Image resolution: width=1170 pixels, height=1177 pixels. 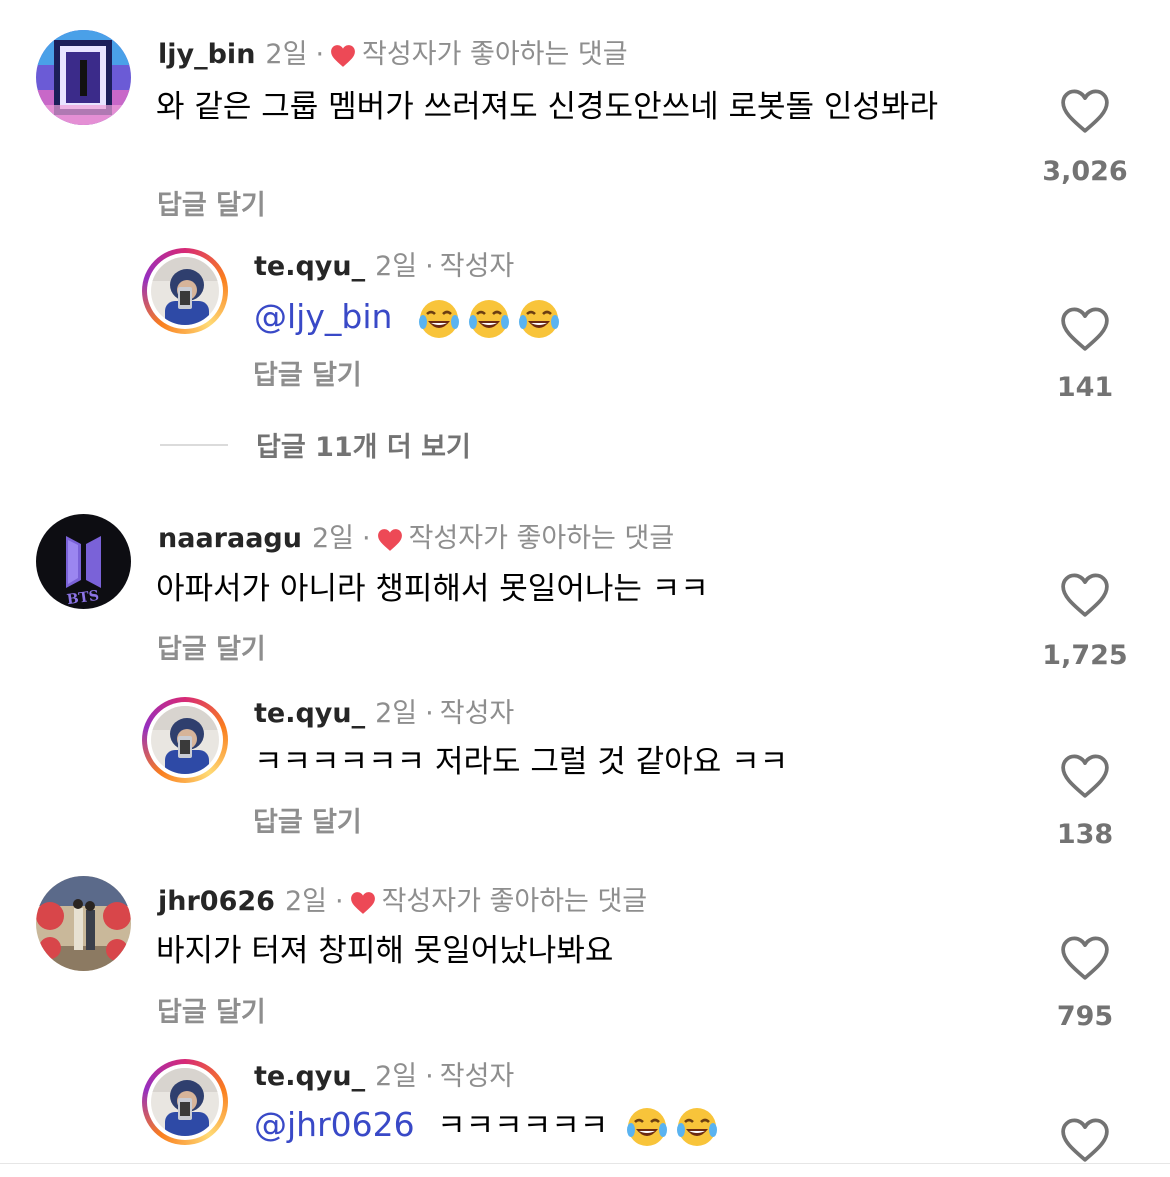 I want to click on comment-text: 바지가 터져 창피해 못일어났나봐요, so click(x=385, y=951).